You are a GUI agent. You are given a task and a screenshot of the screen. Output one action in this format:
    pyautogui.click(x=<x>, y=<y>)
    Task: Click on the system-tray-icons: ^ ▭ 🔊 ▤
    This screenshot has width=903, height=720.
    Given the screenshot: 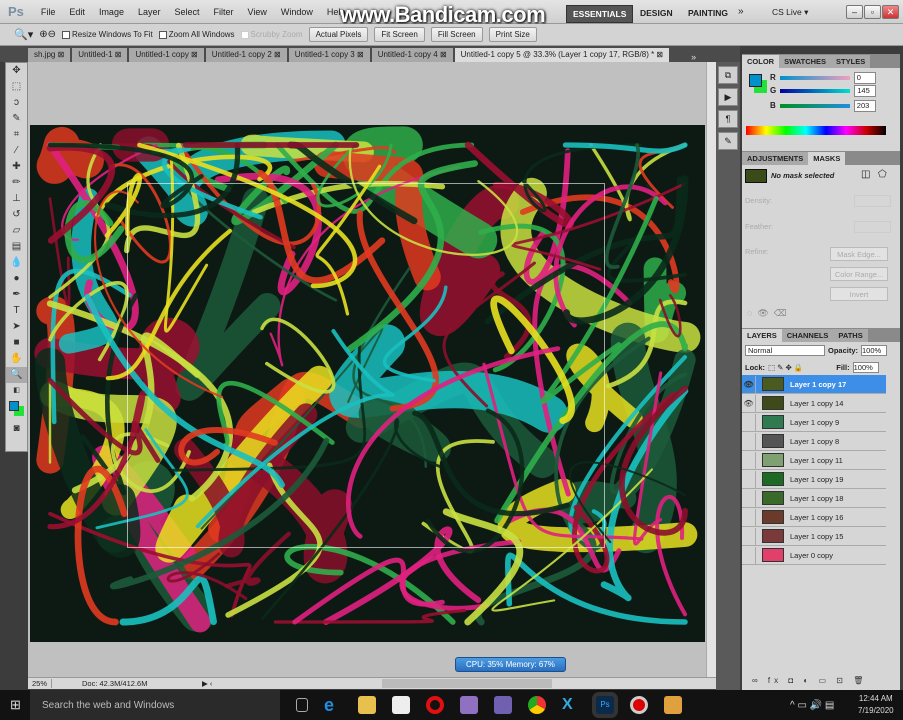 What is the action you would take?
    pyautogui.click(x=812, y=705)
    